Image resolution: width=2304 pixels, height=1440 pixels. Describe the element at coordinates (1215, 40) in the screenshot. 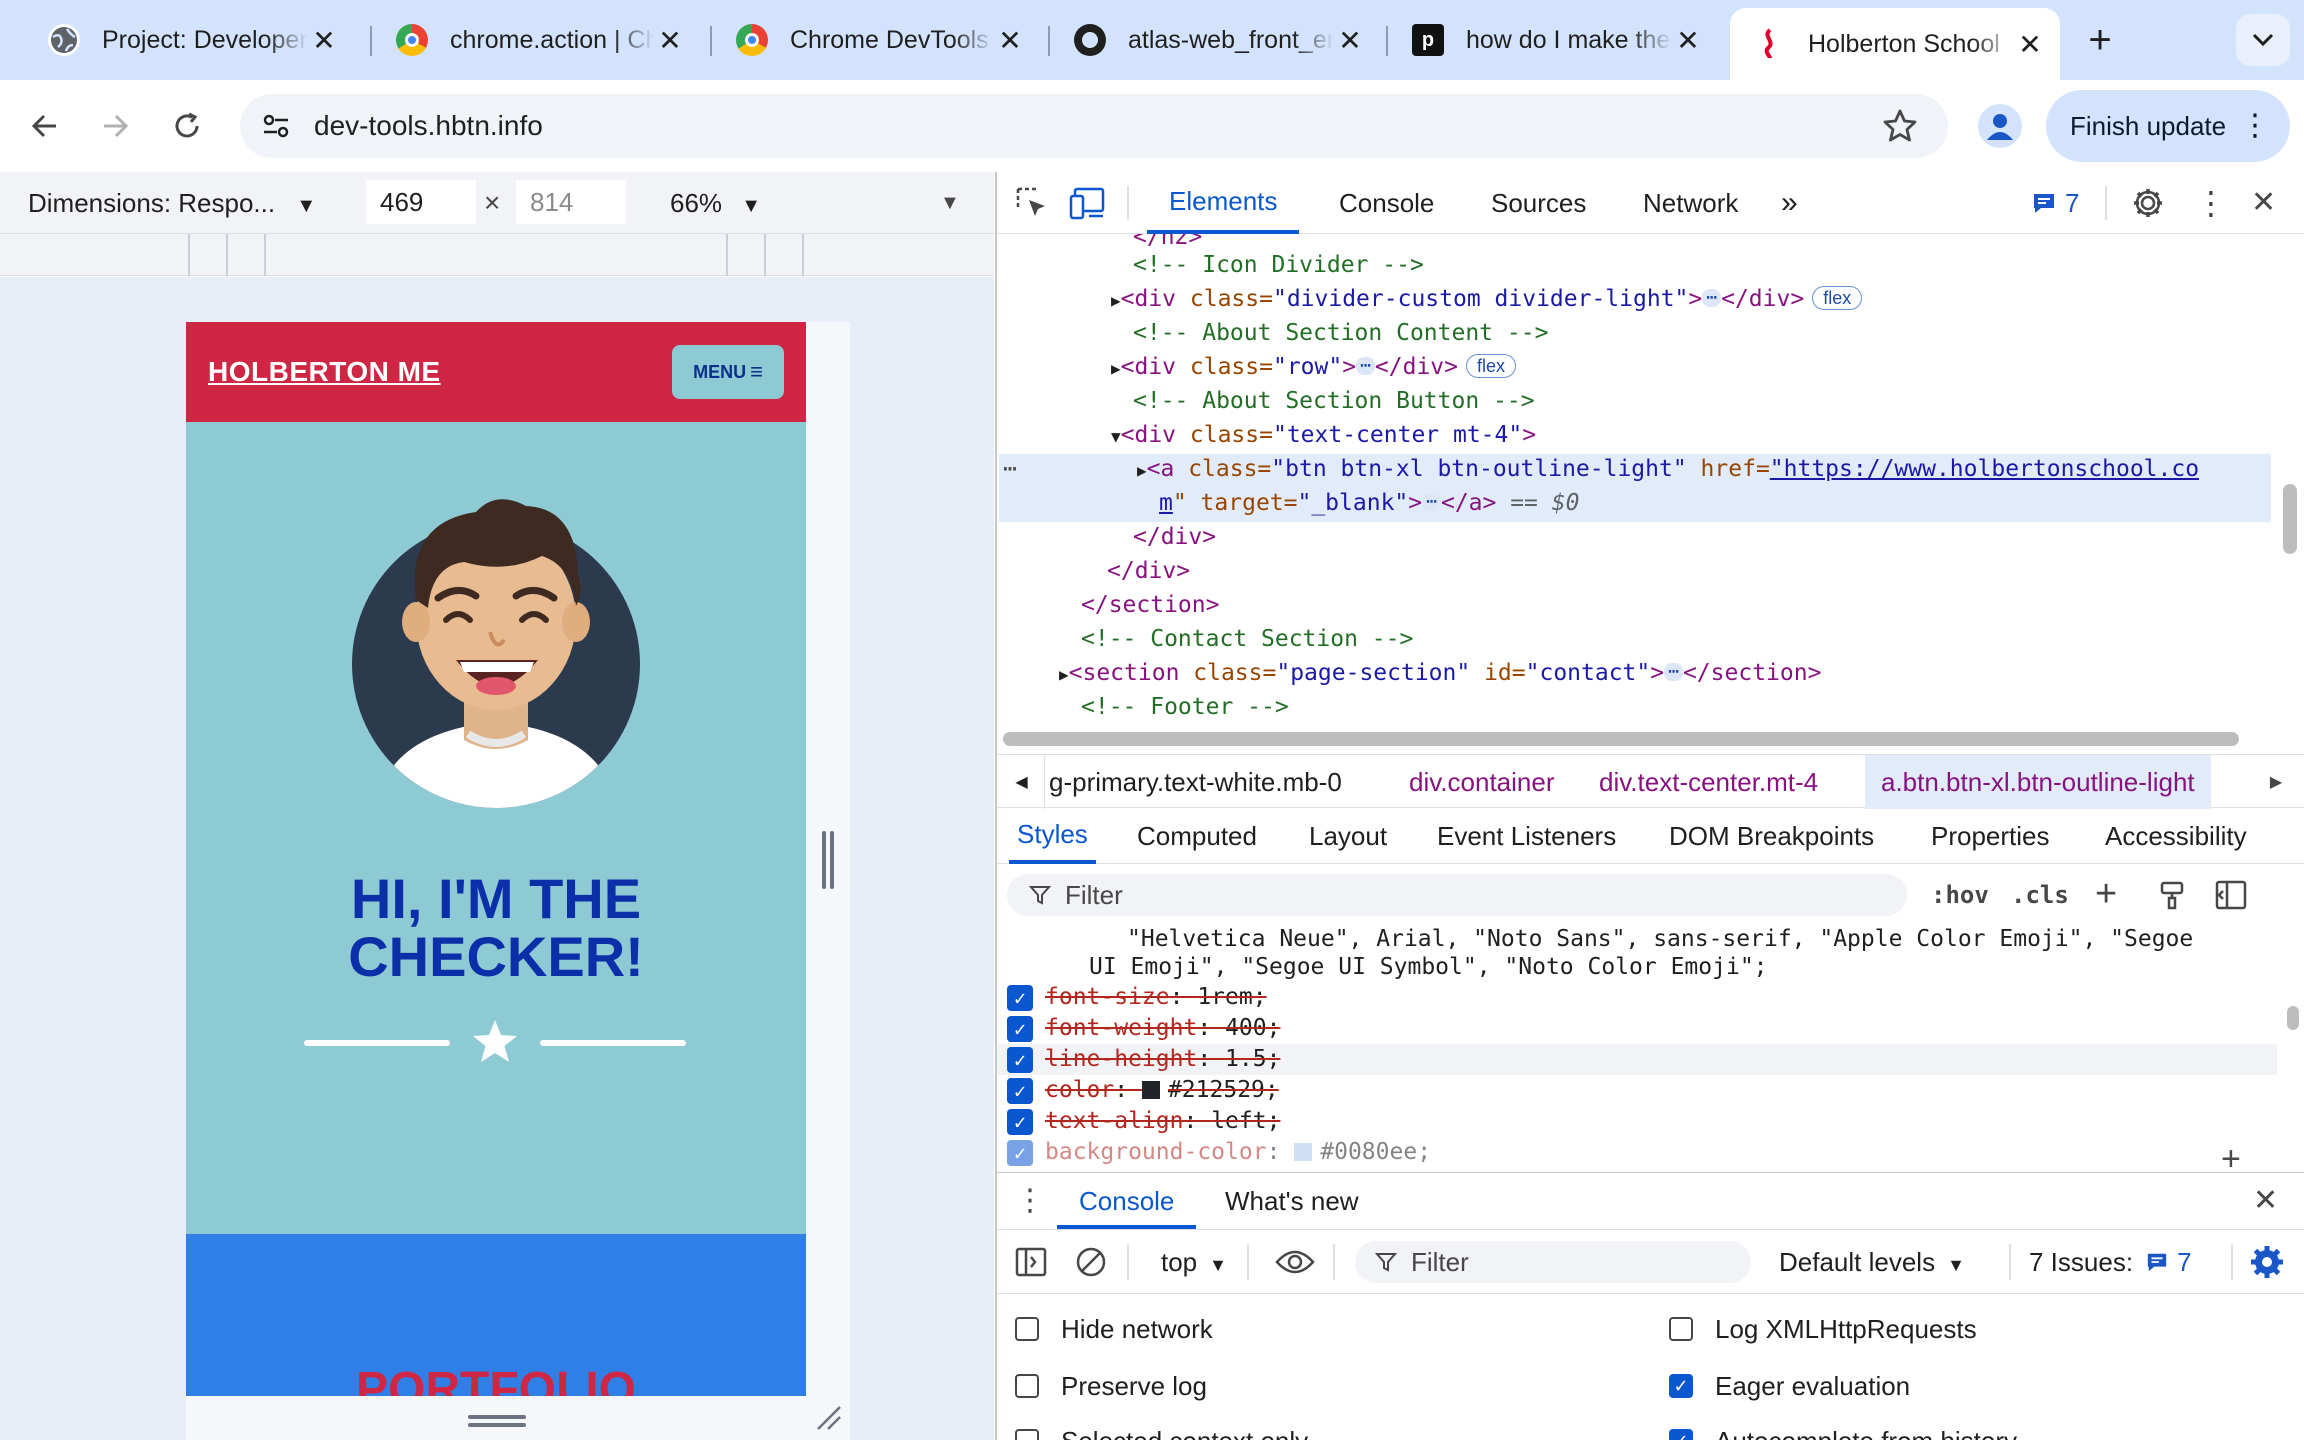

I see `browser-tab: atlas-web_front_end ✕` at that location.